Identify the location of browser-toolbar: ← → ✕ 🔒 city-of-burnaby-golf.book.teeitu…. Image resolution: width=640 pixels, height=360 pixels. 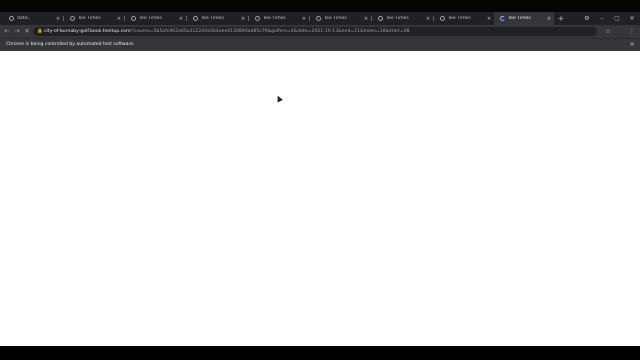
(320, 31).